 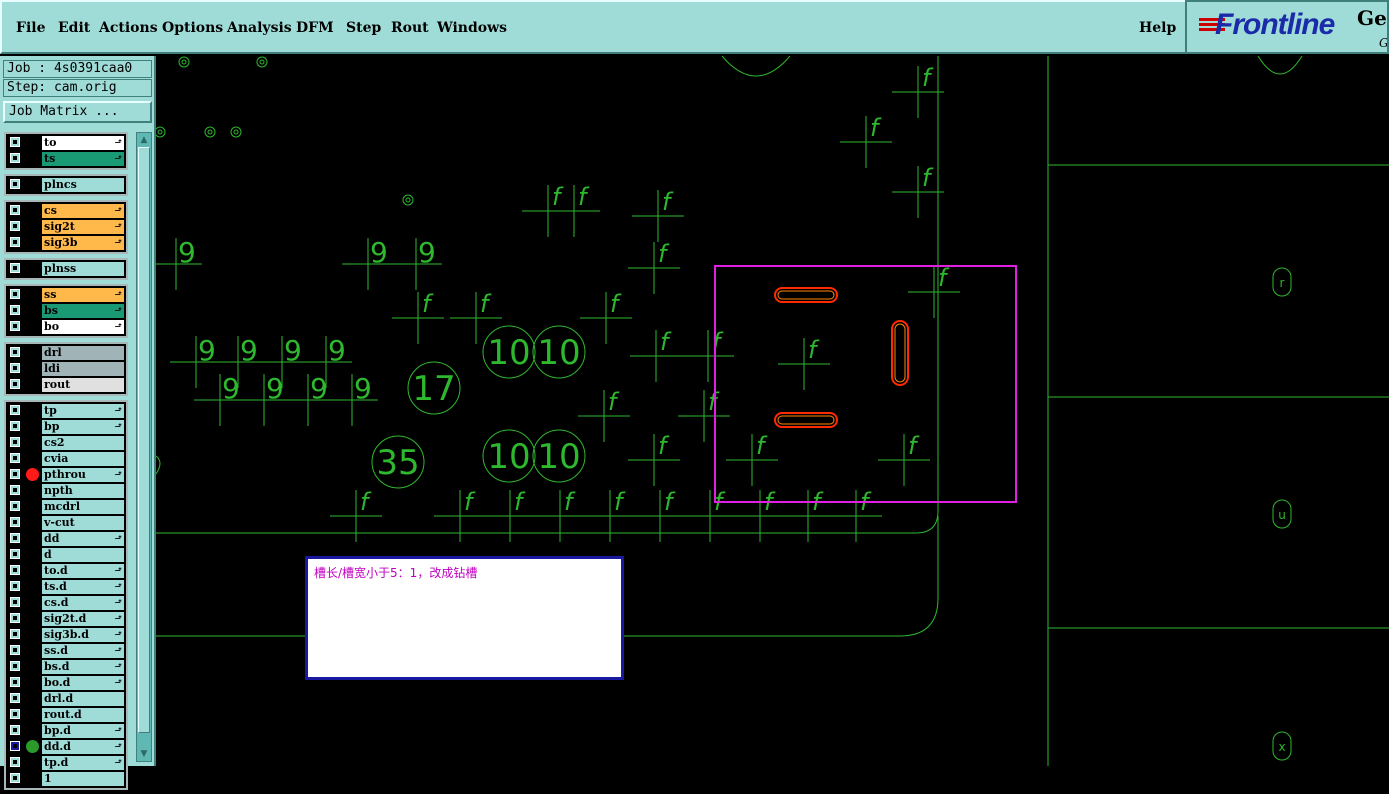 I want to click on layer-name: drl.d, so click(x=83, y=699).